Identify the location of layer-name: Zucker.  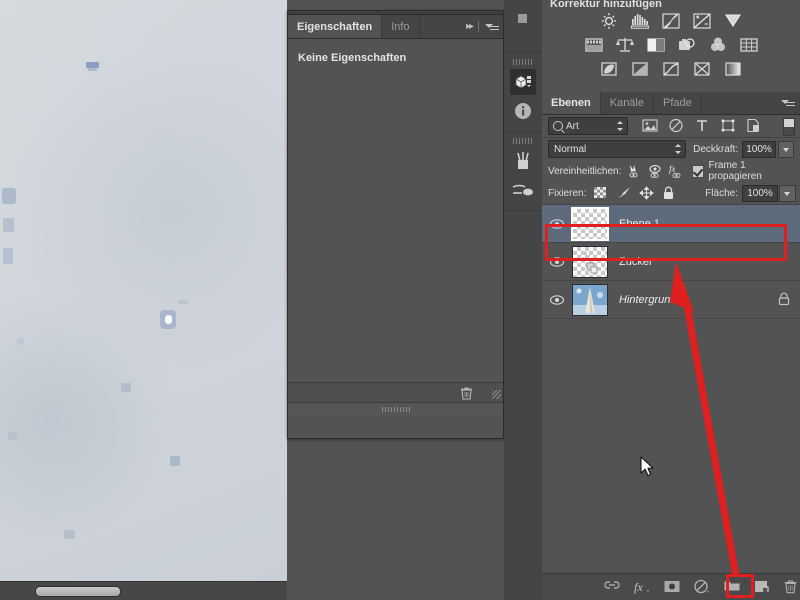
(636, 262).